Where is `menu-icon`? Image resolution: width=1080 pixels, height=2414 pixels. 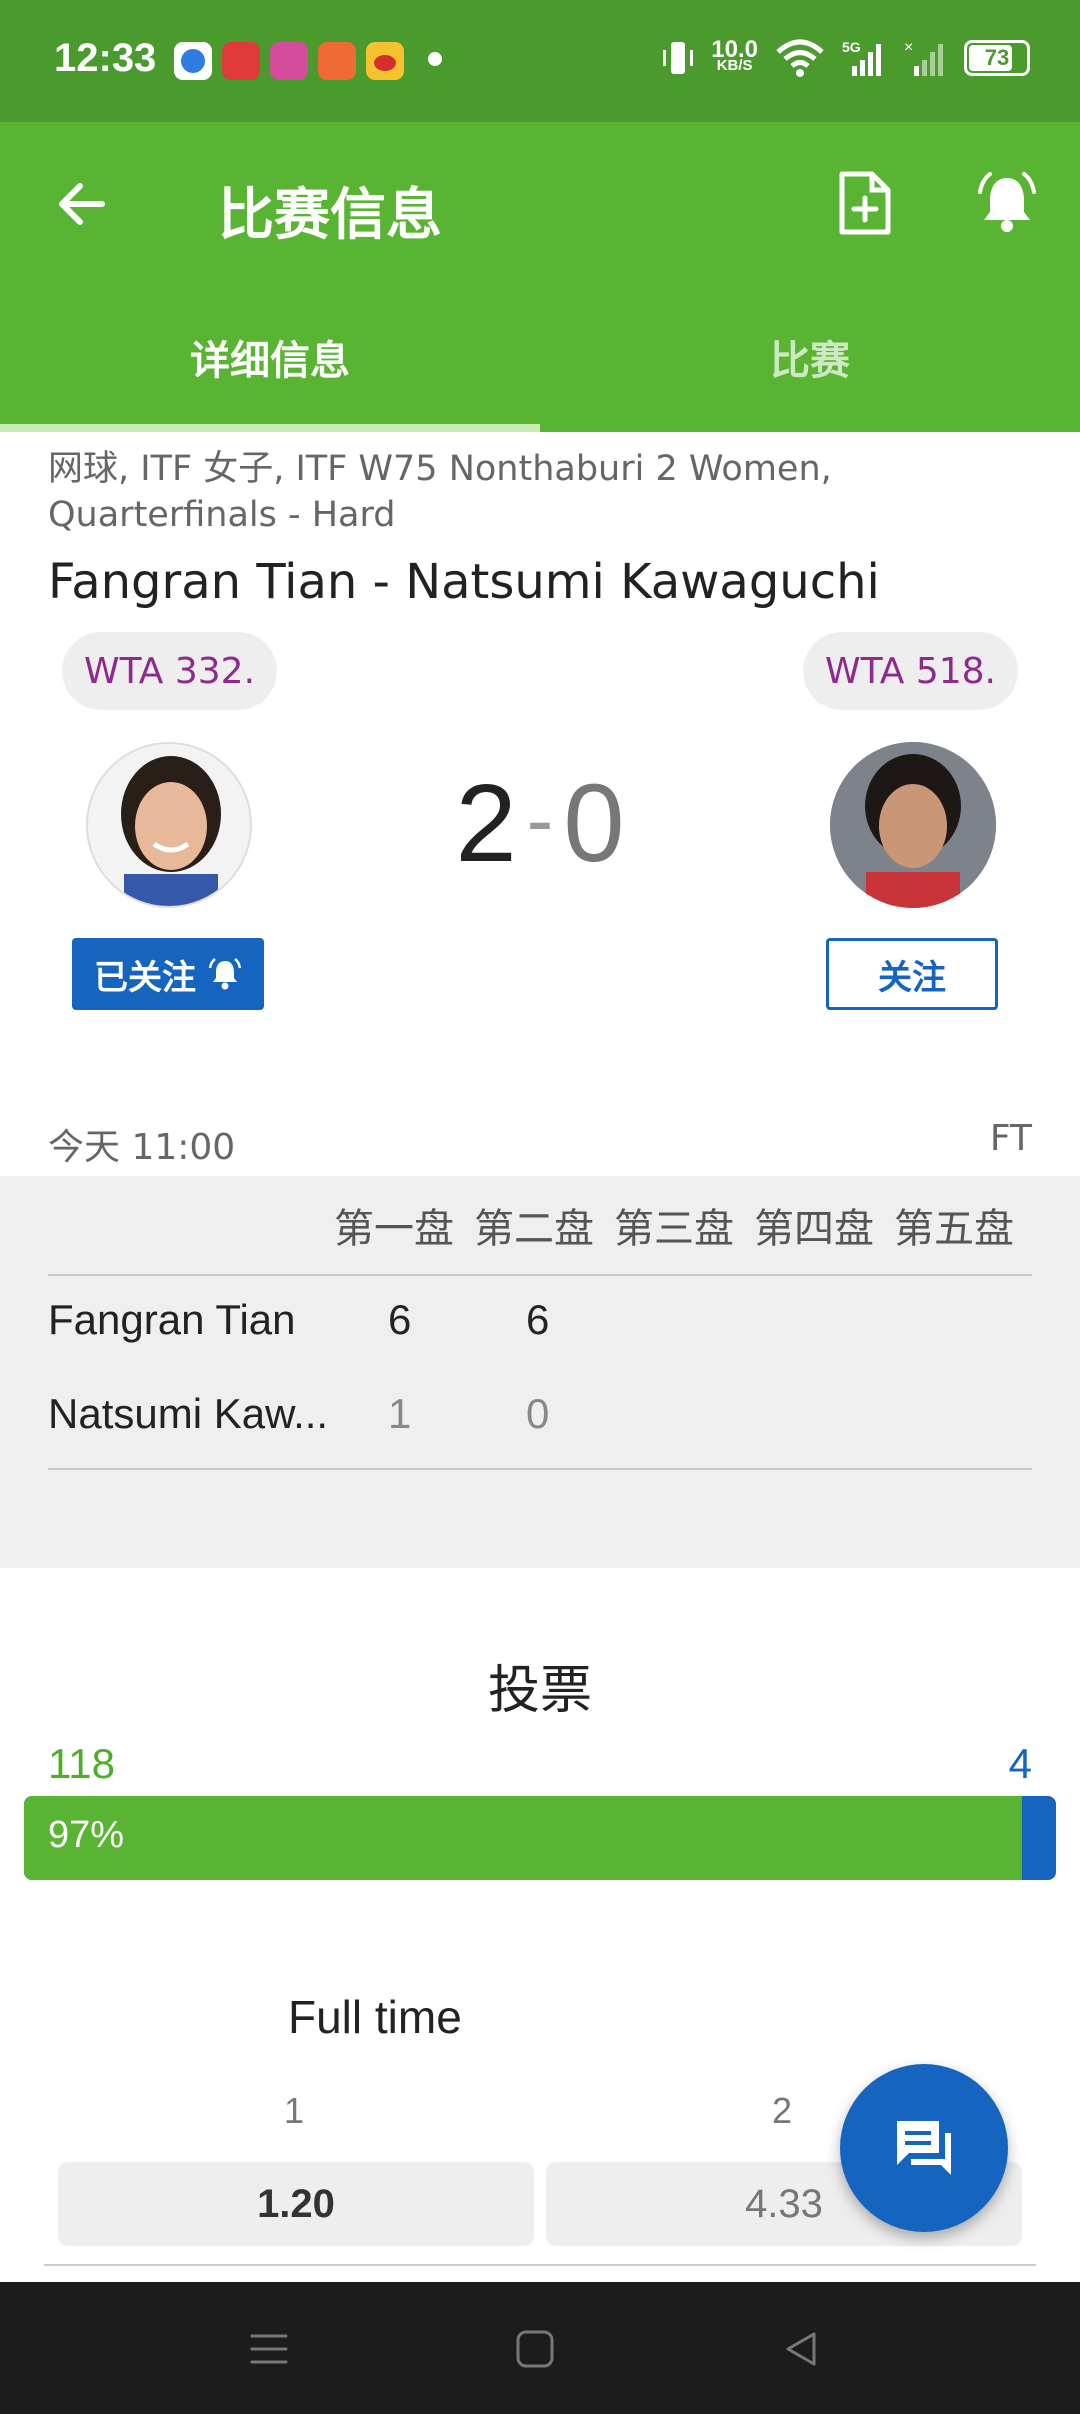 menu-icon is located at coordinates (269, 2349).